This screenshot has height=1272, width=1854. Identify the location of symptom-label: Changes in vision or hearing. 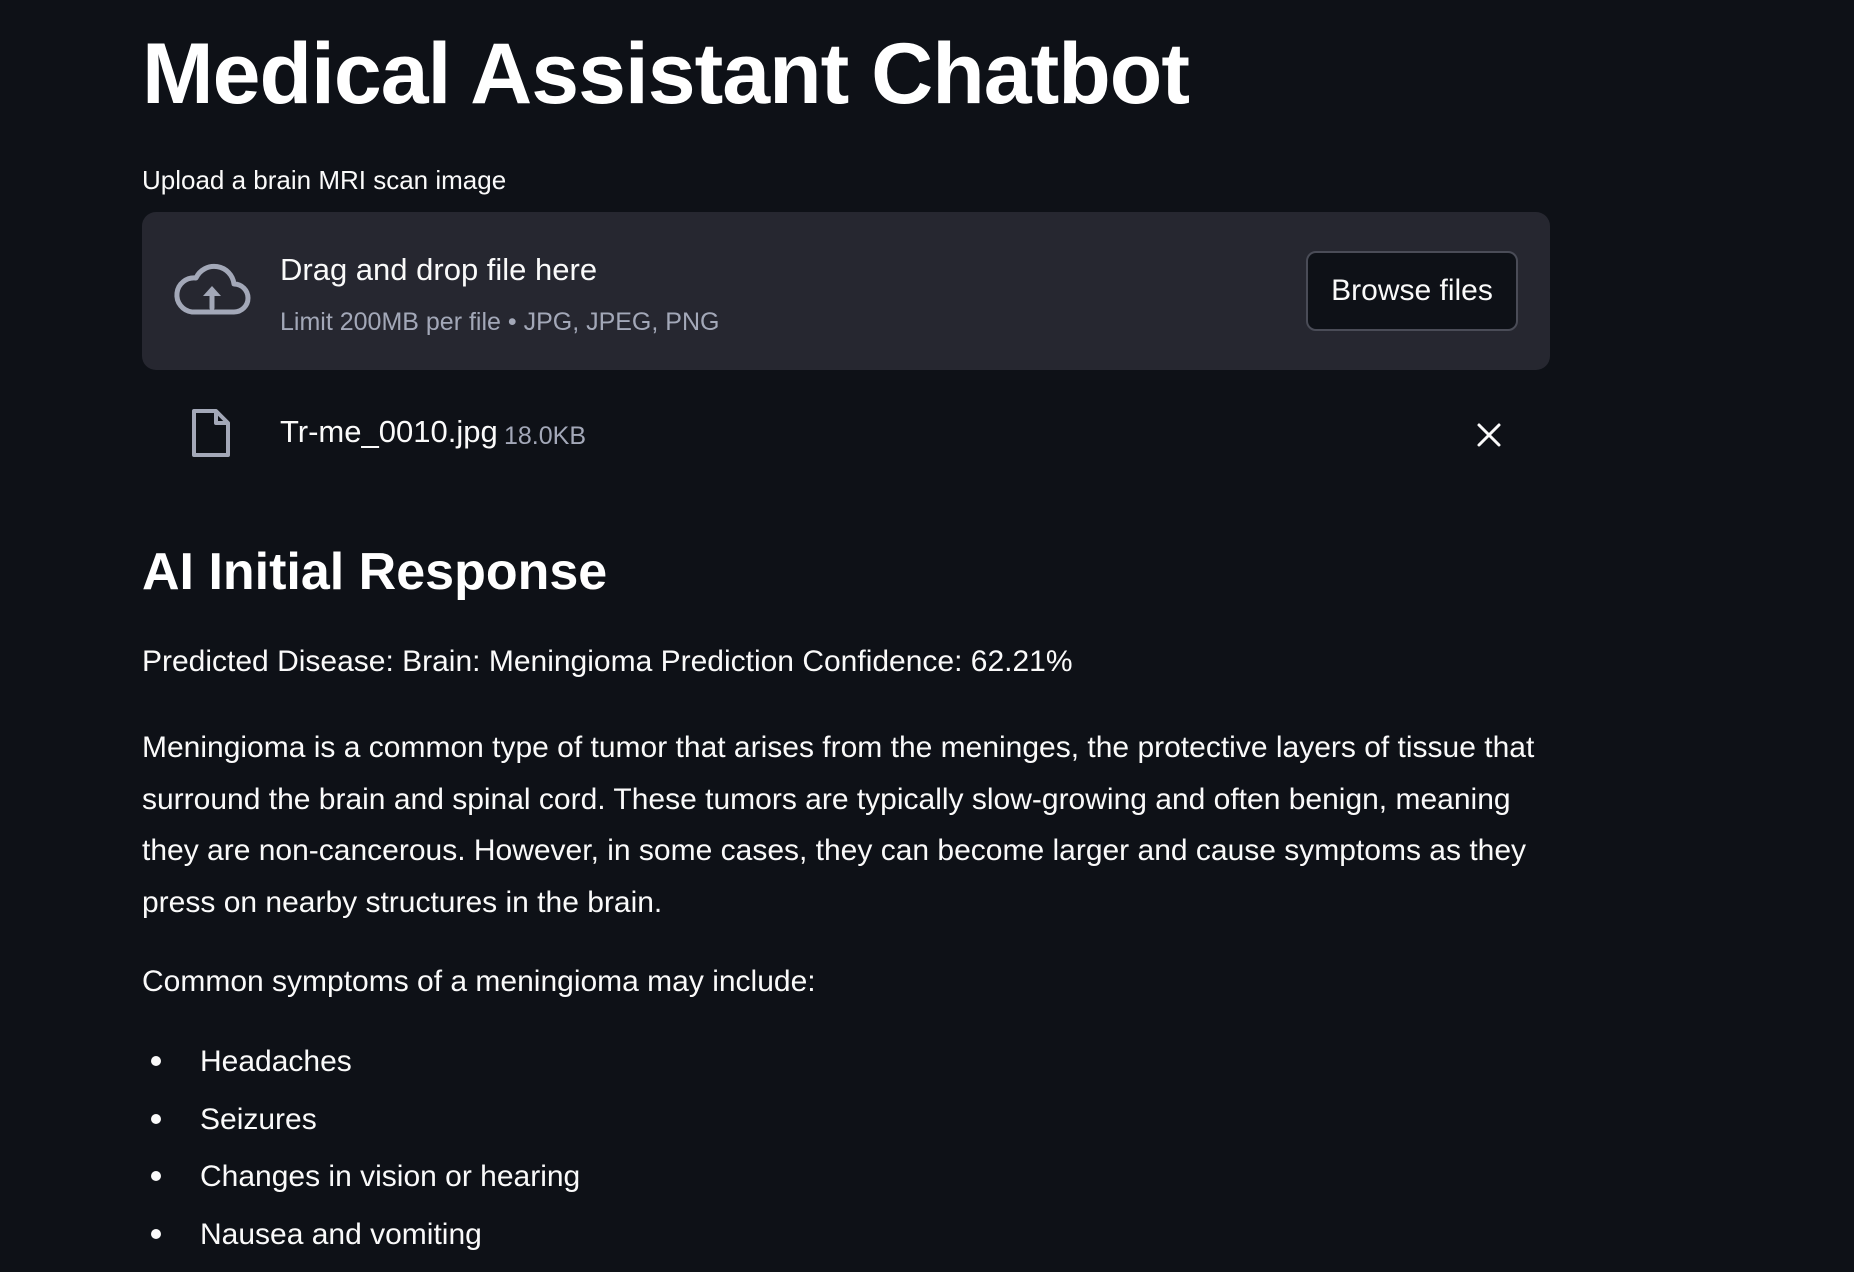
(390, 1176).